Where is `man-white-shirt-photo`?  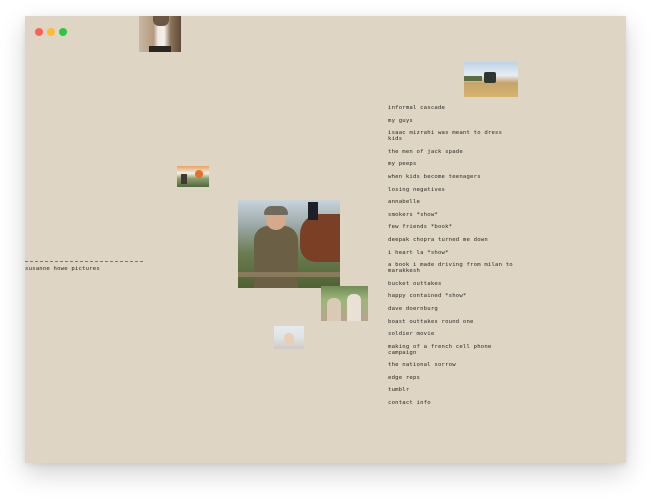 man-white-shirt-photo is located at coordinates (160, 34).